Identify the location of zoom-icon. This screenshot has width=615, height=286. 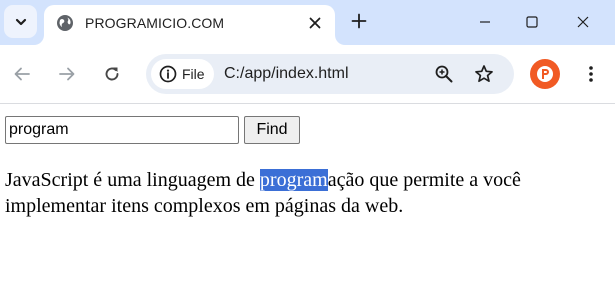
(444, 74).